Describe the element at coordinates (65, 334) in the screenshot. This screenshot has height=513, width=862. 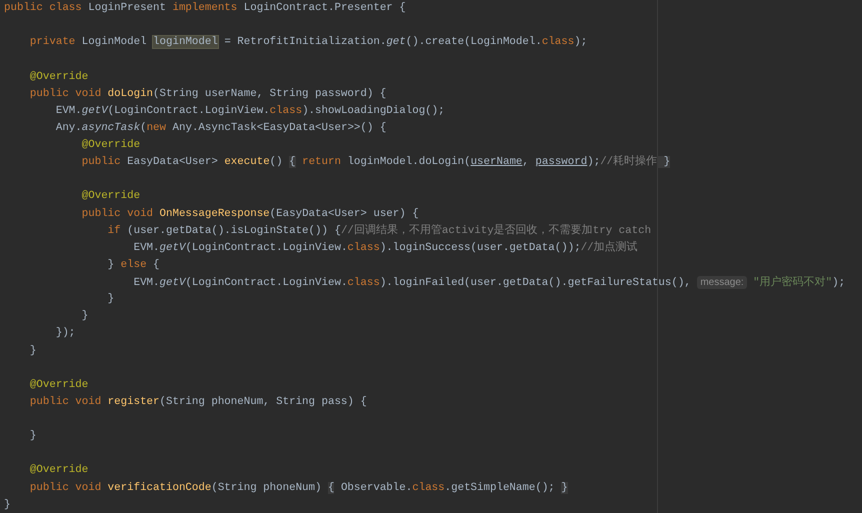
I see `code-line: });` at that location.